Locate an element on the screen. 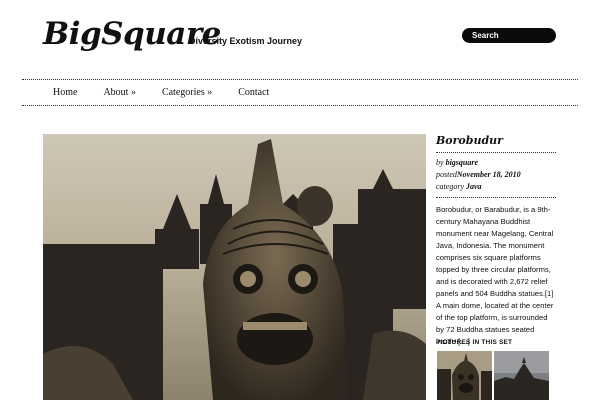  post-date-line: postedNovember 18, 2010 is located at coordinates (496, 175).